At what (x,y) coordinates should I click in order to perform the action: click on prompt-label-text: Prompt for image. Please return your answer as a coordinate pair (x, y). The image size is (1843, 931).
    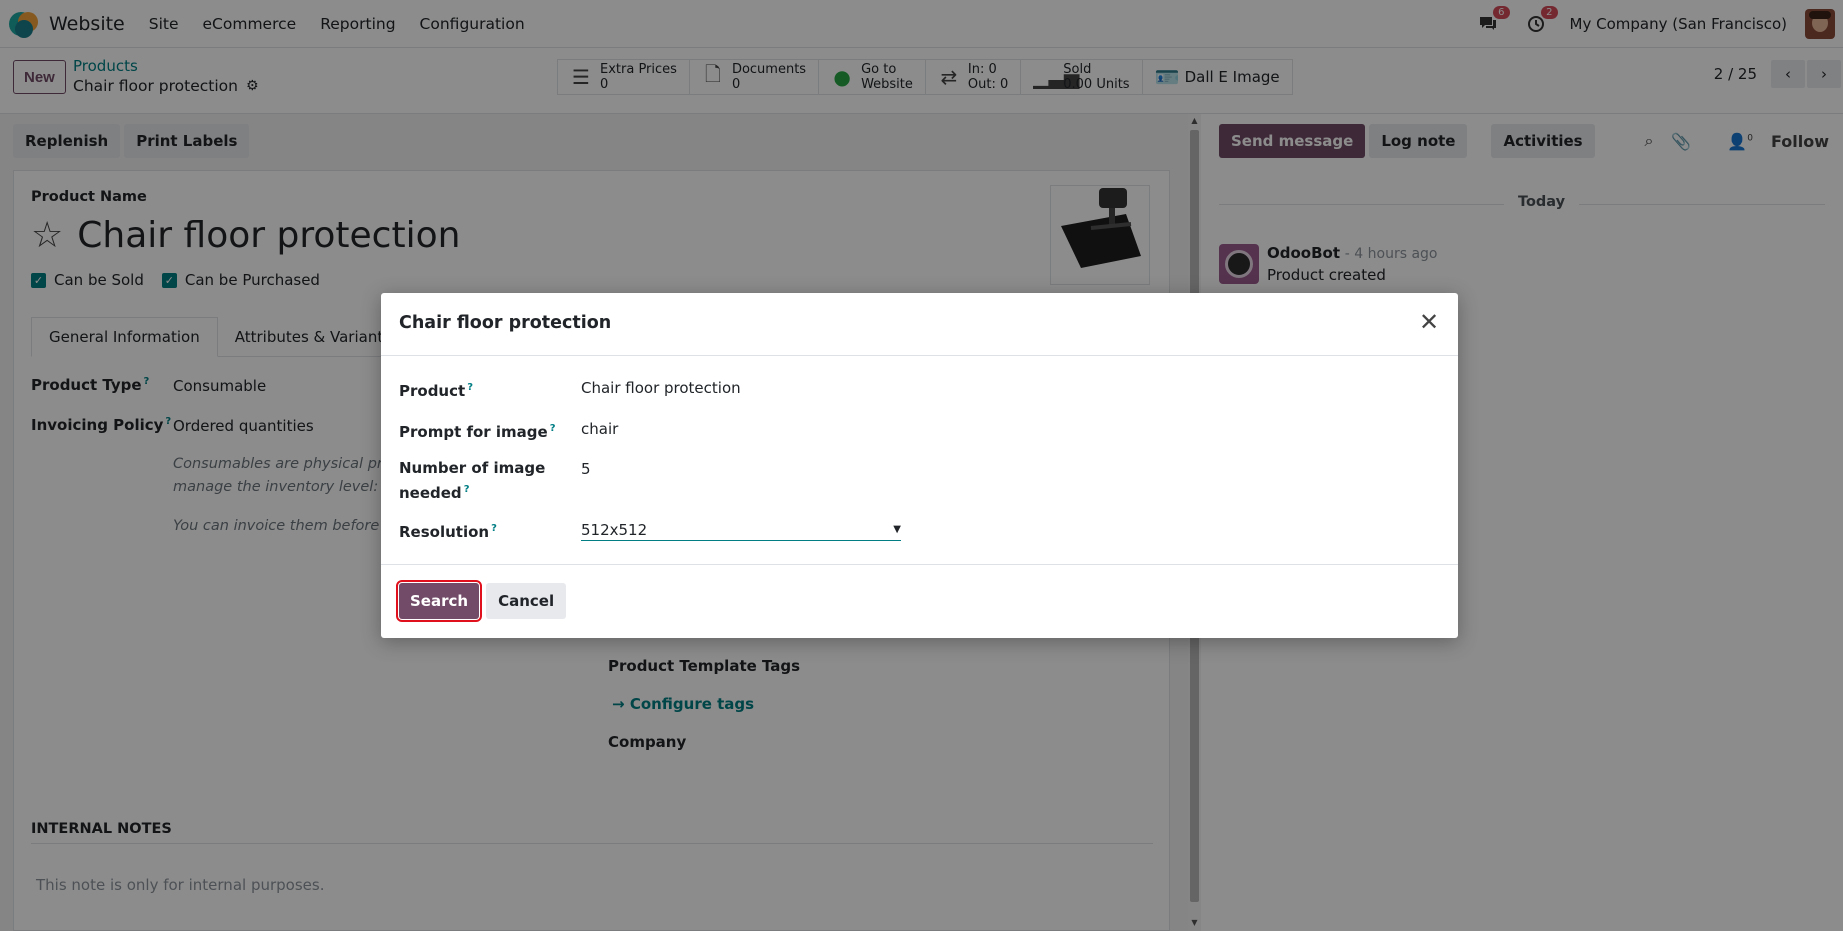
    Looking at the image, I should click on (473, 432).